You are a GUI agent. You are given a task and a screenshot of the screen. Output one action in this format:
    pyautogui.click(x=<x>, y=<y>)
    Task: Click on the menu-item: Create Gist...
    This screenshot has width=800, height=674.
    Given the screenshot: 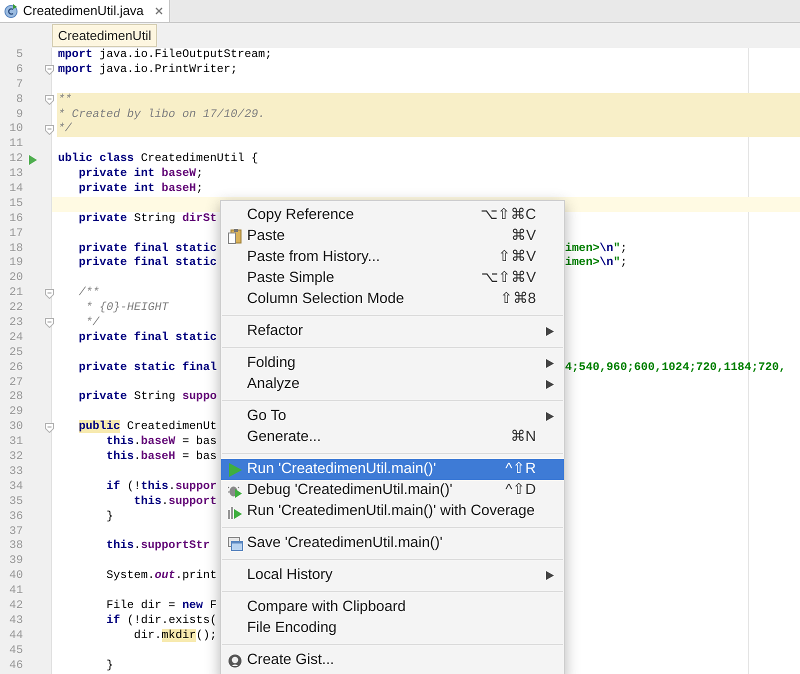 What is the action you would take?
    pyautogui.click(x=392, y=660)
    